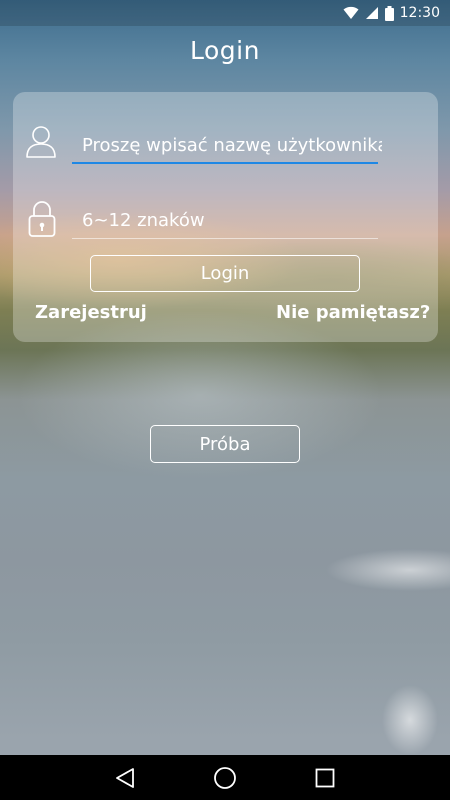  What do you see at coordinates (225, 13) in the screenshot?
I see `status-bar: 12:30` at bounding box center [225, 13].